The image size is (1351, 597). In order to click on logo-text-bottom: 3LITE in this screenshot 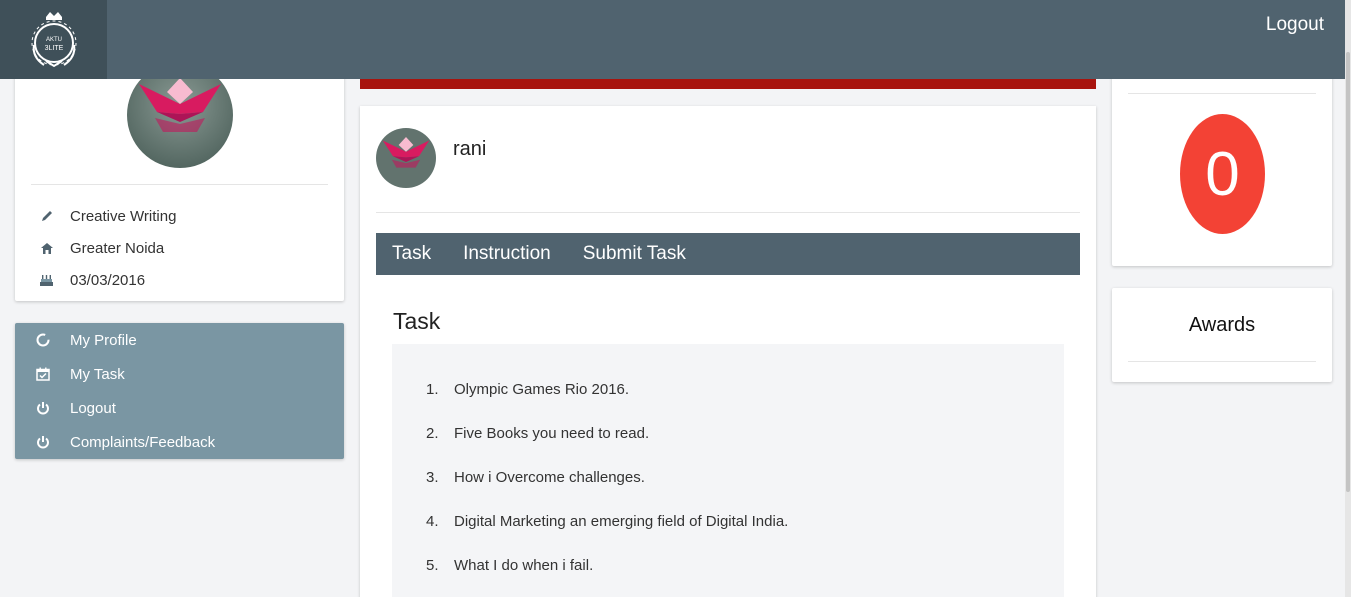, I will do `click(53, 48)`.